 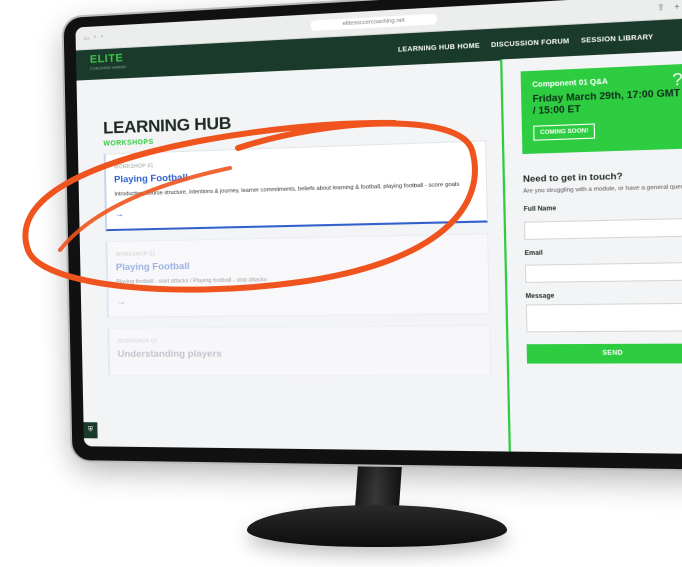 I want to click on workshop-card-3: WORKSHOP 03 Understanding players, so click(x=299, y=351).